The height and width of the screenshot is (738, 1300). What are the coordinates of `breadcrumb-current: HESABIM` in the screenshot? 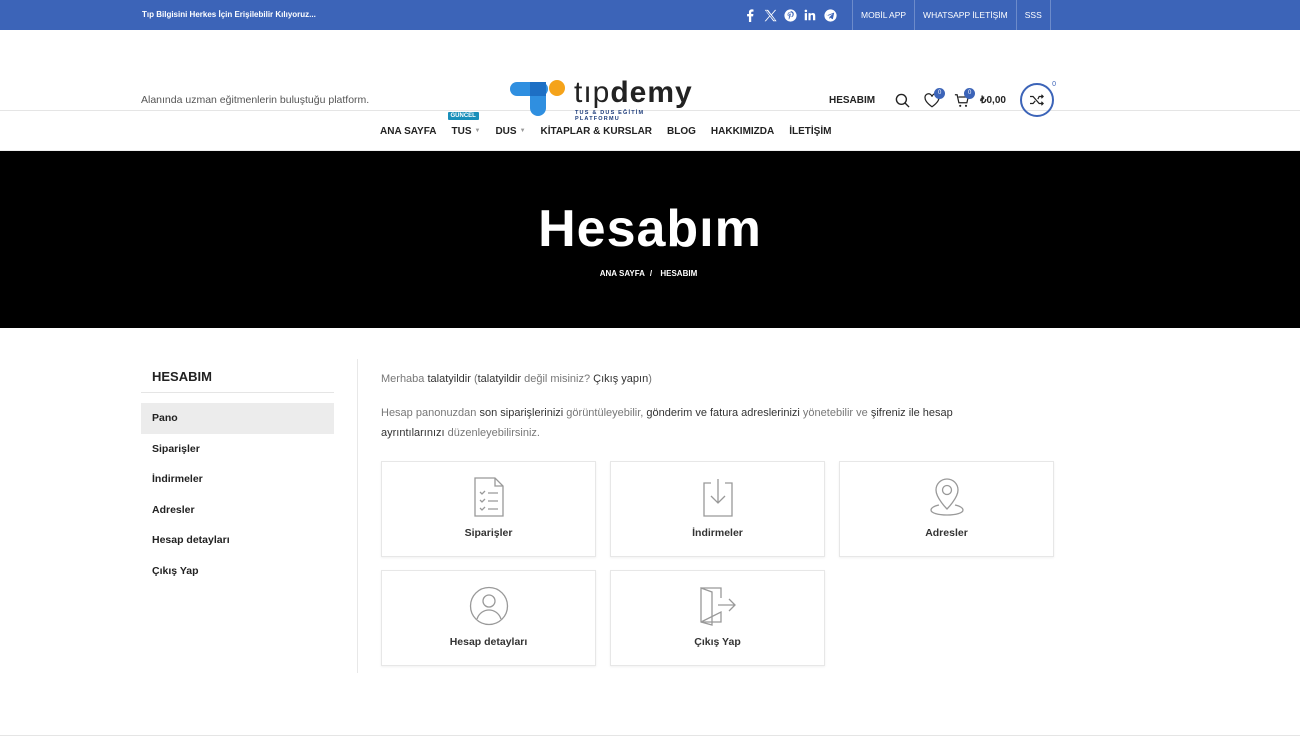 It's located at (679, 273).